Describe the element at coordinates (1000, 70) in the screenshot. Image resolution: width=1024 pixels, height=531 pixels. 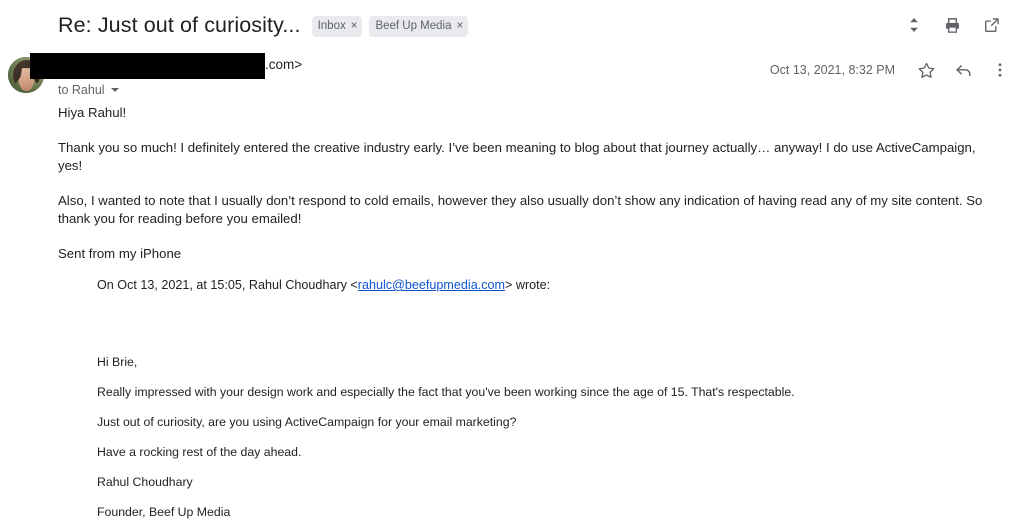
I see `more-options-icon` at that location.